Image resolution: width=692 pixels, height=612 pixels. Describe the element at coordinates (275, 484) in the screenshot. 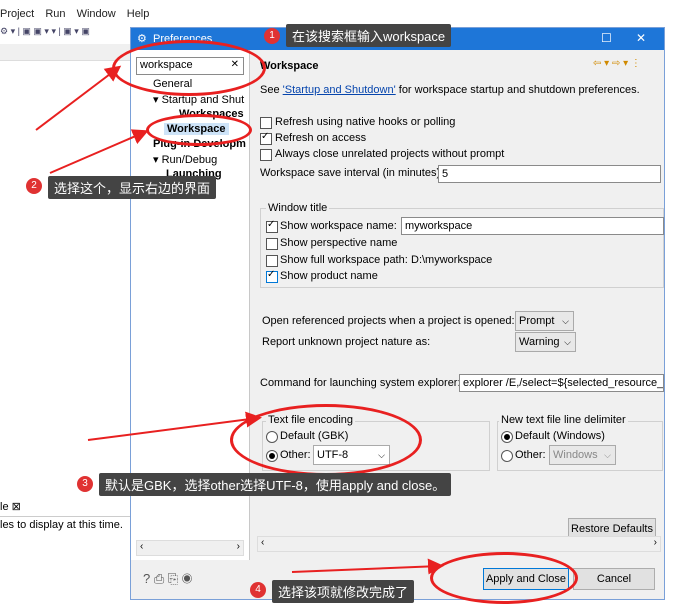

I see `annotation-3: 默认是GBK，选择other选择UTF-8，使用apply and close。` at that location.